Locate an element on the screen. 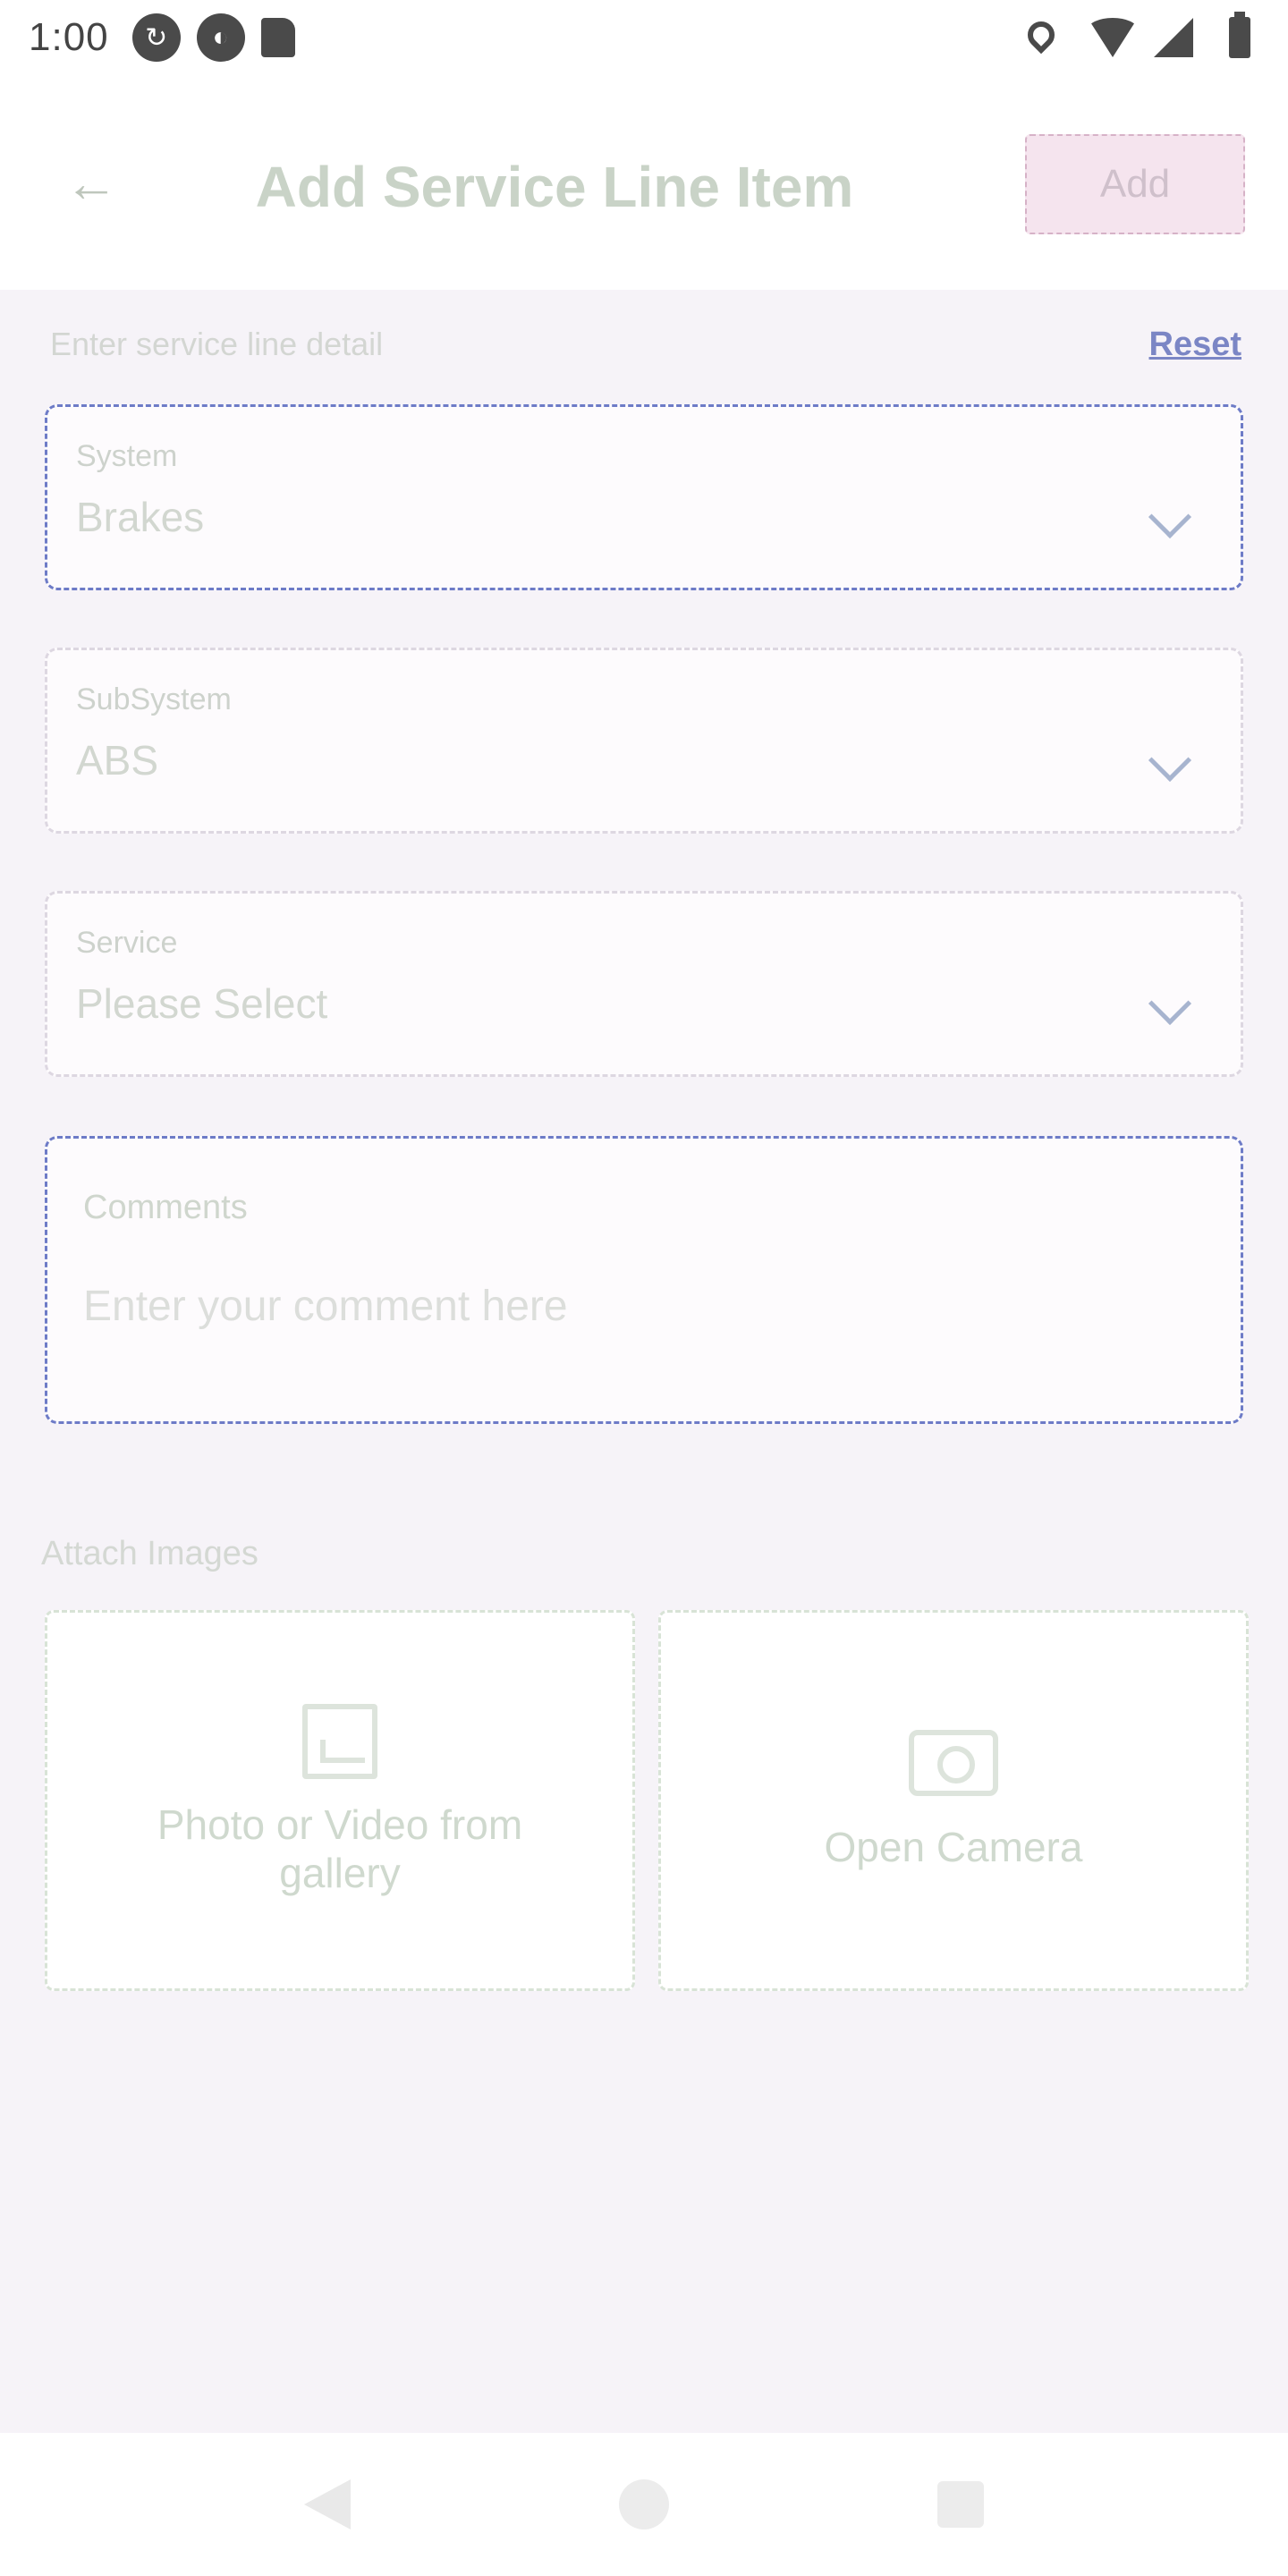 Image resolution: width=1288 pixels, height=2576 pixels. reset-link: Reset is located at coordinates (1195, 345).